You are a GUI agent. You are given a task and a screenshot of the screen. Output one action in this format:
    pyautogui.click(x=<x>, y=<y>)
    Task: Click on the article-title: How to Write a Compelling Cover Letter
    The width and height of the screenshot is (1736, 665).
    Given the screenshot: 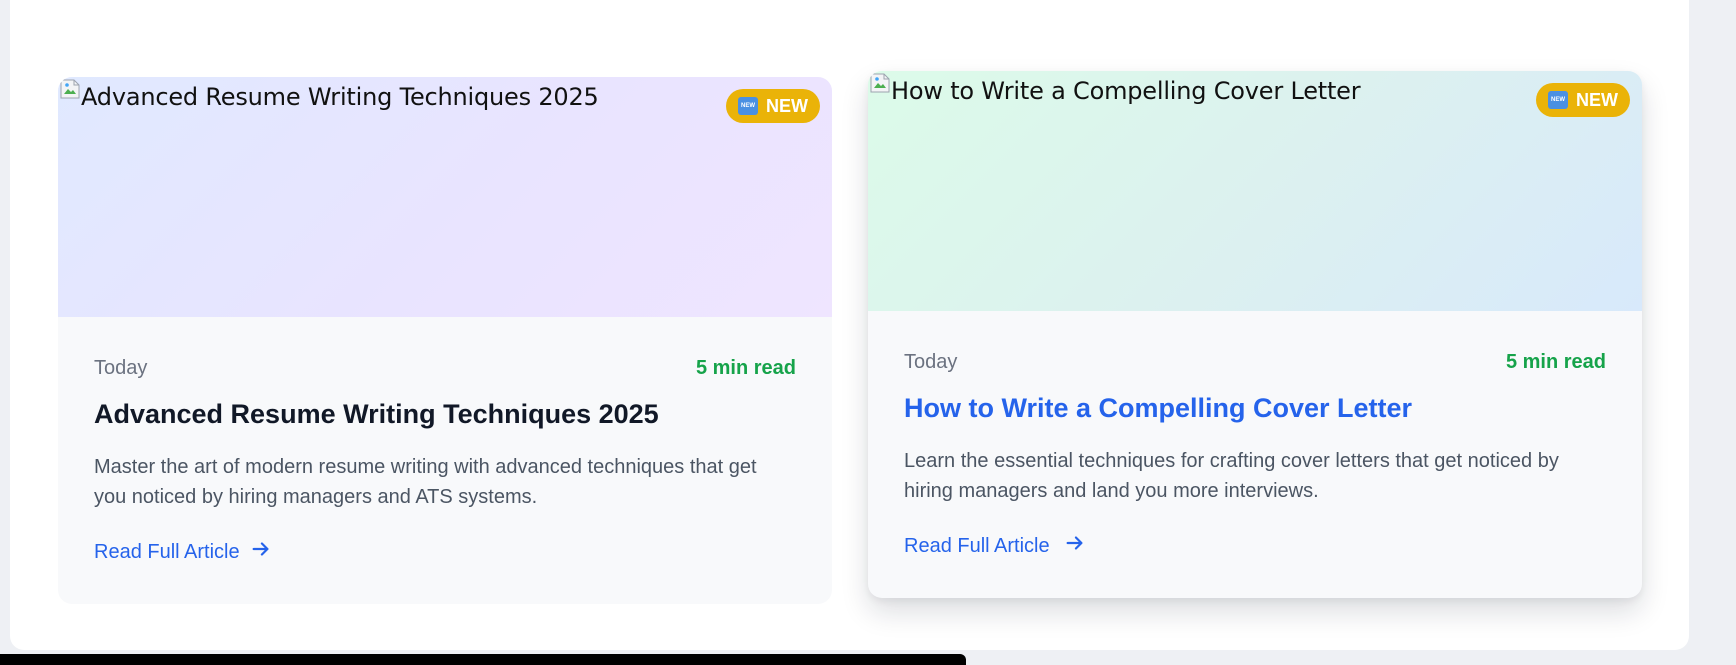 What is the action you would take?
    pyautogui.click(x=1158, y=408)
    